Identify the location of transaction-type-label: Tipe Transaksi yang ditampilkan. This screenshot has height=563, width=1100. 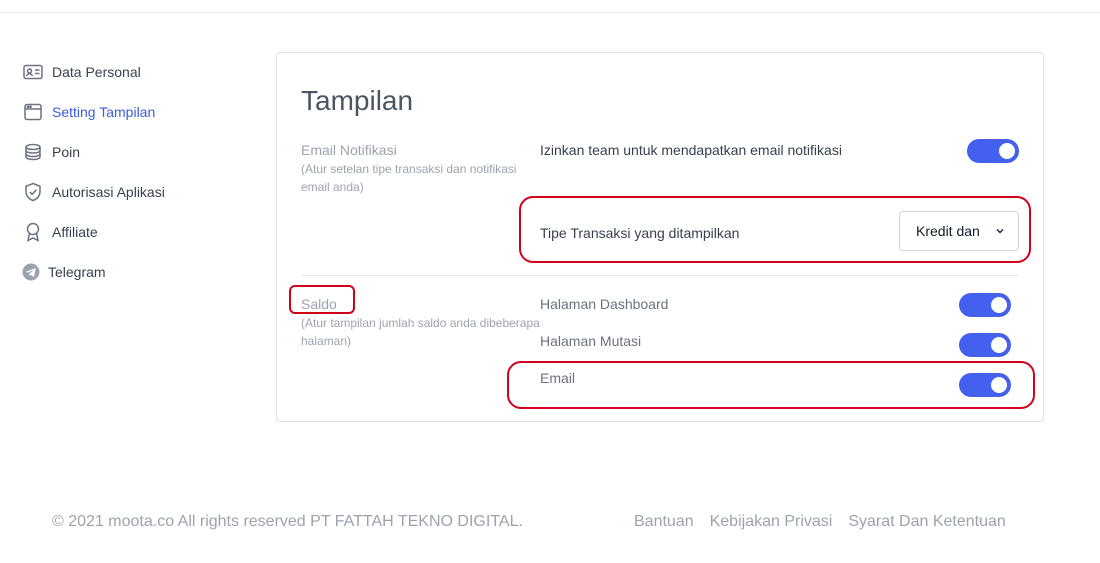
(640, 233).